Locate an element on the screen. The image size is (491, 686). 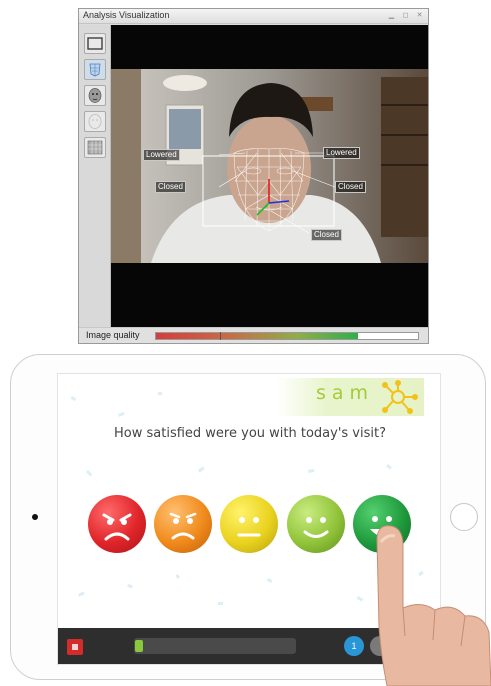
face-model-icon is located at coordinates (95, 95).